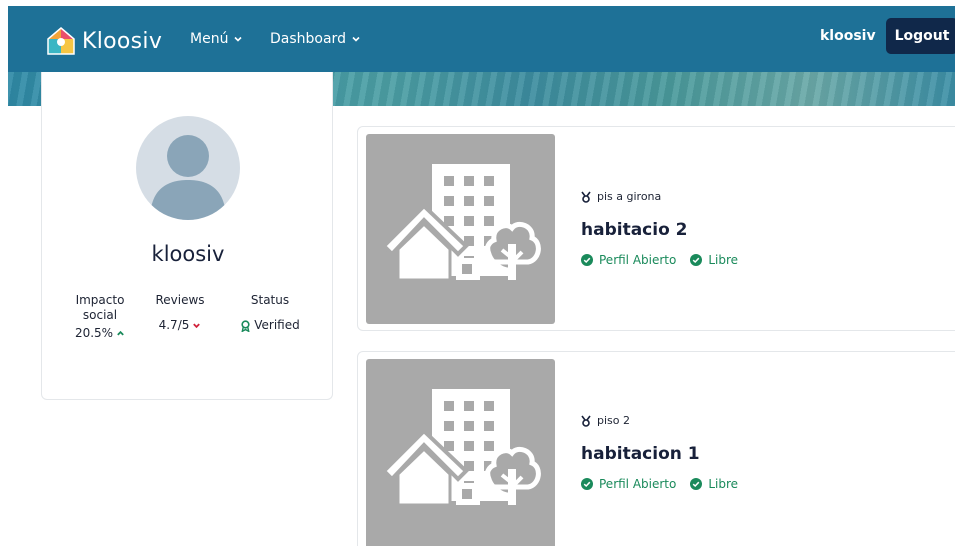  Describe the element at coordinates (920, 36) in the screenshot. I see `logout-button: Logout` at that location.